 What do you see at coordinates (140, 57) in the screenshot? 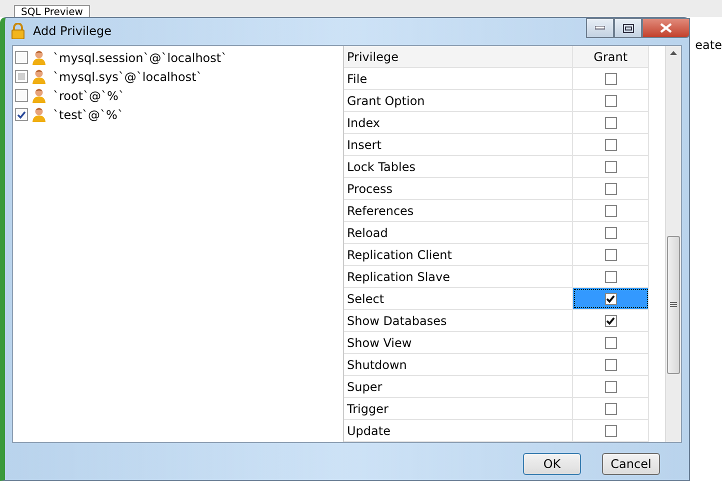
I see `user-label: `mysql.session`@`localhost`` at bounding box center [140, 57].